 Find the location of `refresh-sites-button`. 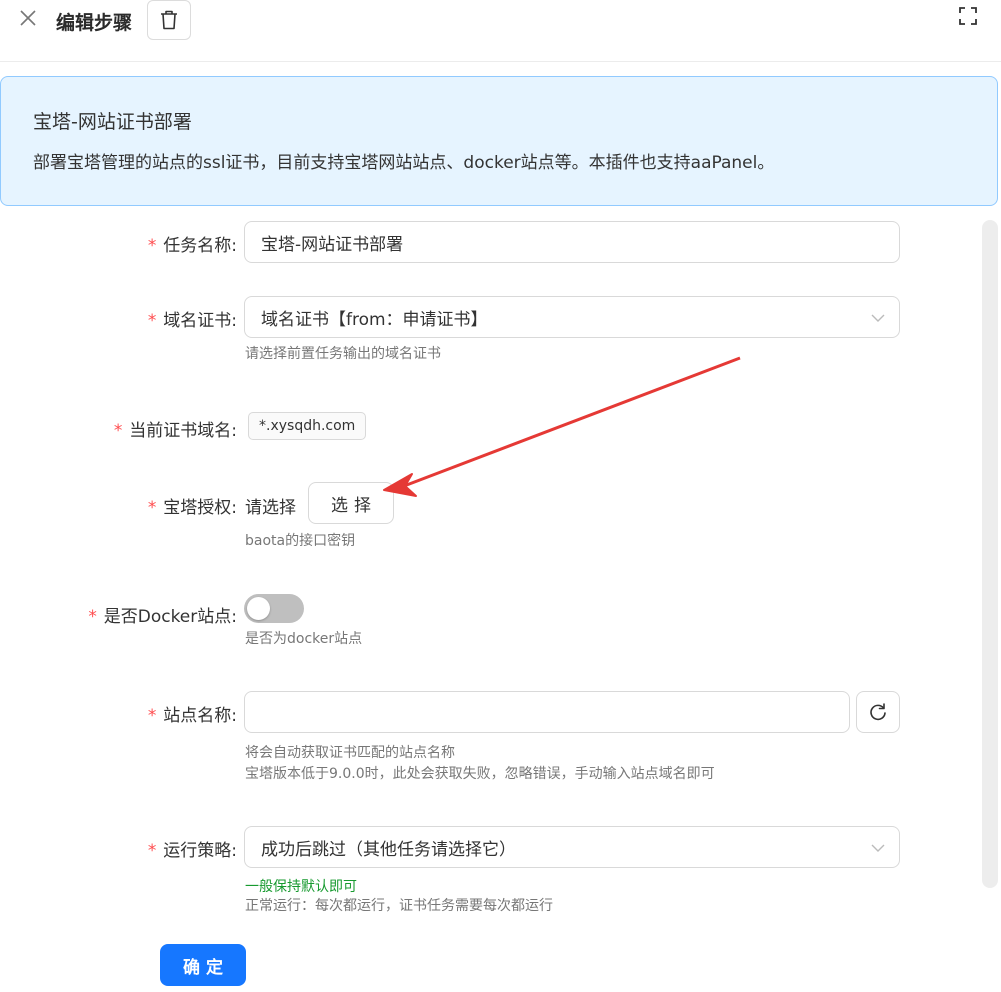

refresh-sites-button is located at coordinates (878, 712).